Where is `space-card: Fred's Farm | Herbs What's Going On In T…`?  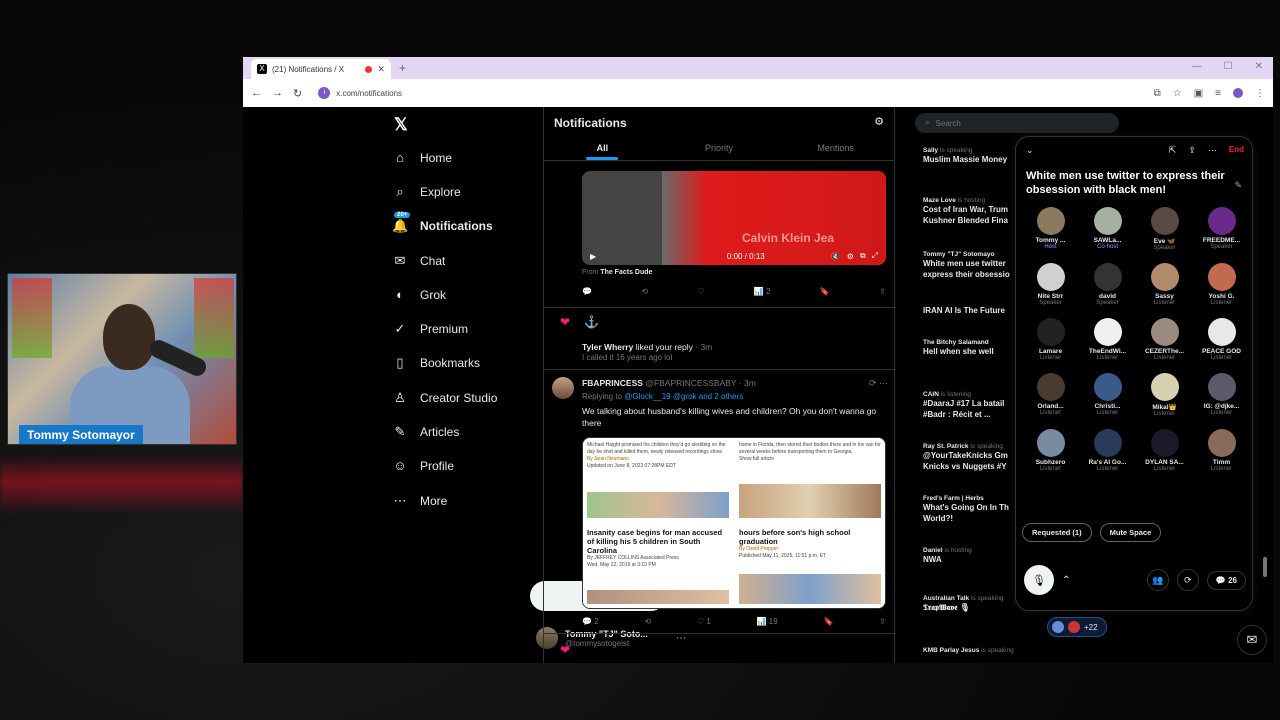
space-card: Fred's Farm | Herbs What's Going On In T… is located at coordinates (973, 509).